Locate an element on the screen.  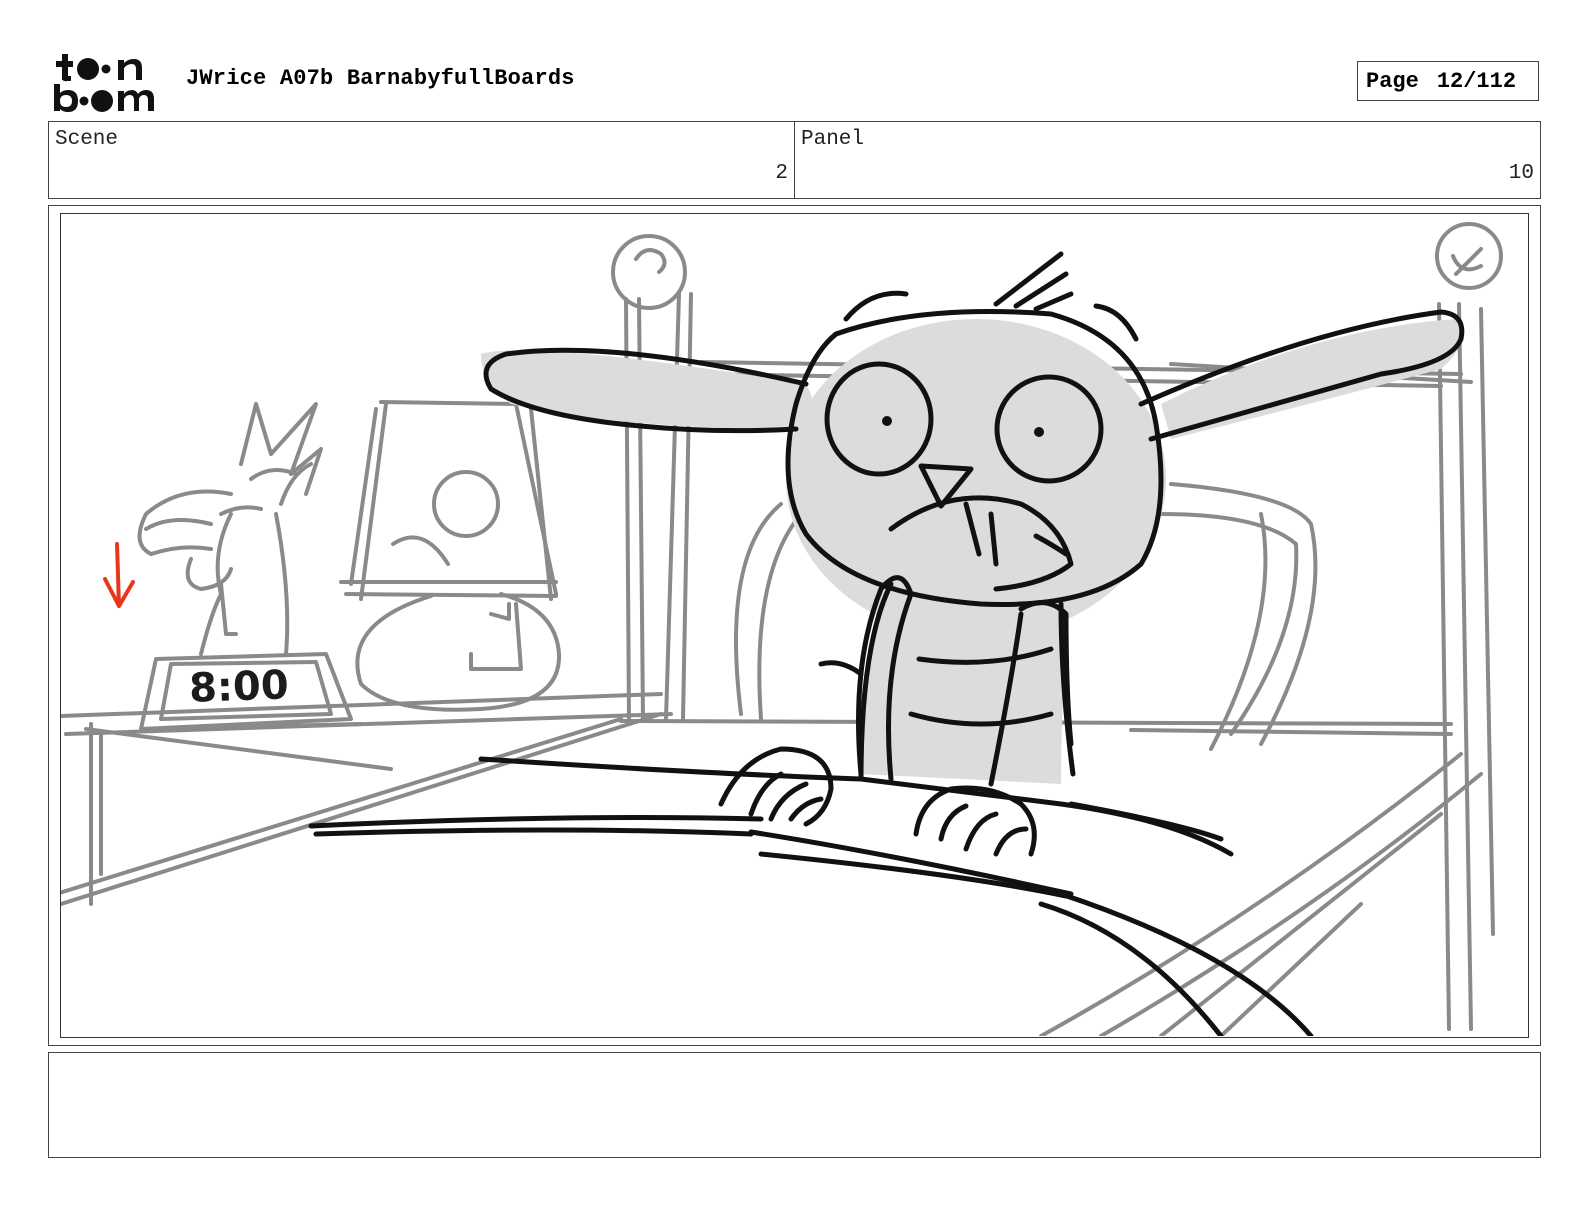
panel-notes-box is located at coordinates (794, 1105).